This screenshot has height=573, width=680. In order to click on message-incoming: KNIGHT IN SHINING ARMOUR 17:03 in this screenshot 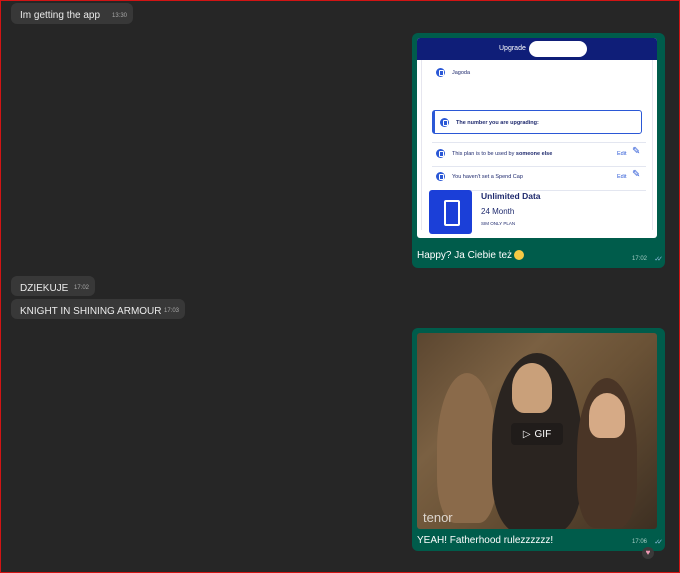, I will do `click(98, 309)`.